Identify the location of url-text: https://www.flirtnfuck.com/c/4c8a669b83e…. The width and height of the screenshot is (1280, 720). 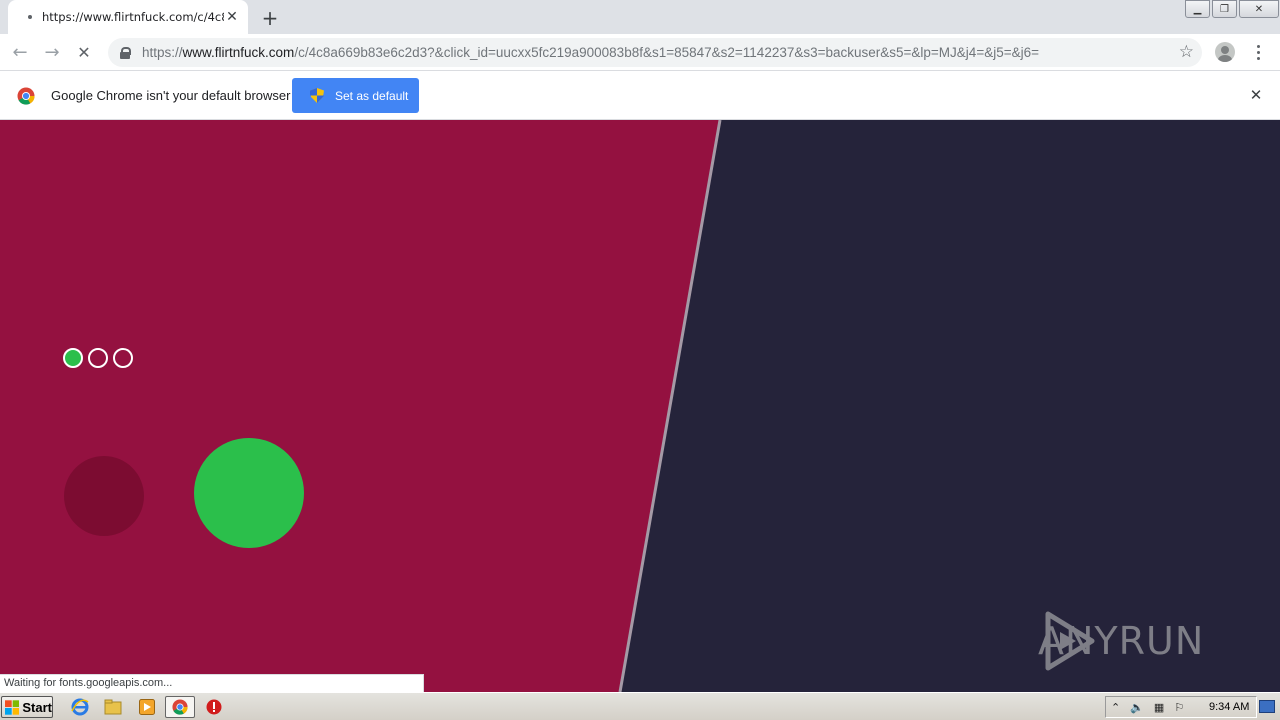
(672, 52).